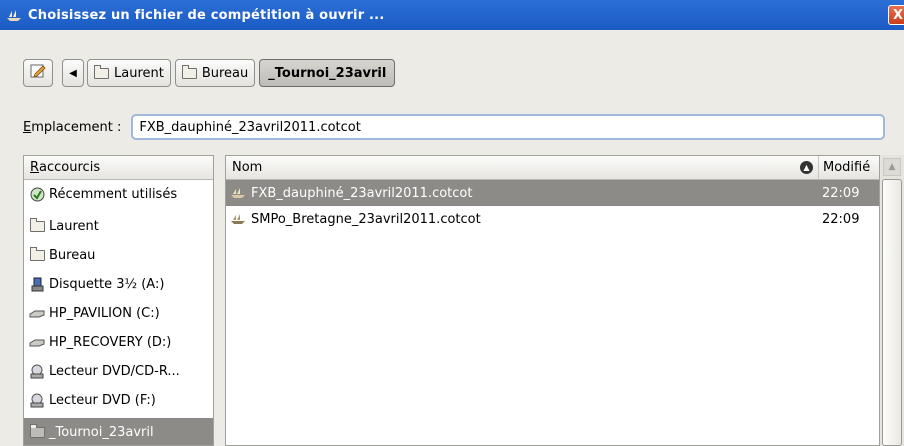 This screenshot has width=904, height=446. I want to click on sidebar-item-drive-c: HP_PAVILION (C:), so click(118, 313).